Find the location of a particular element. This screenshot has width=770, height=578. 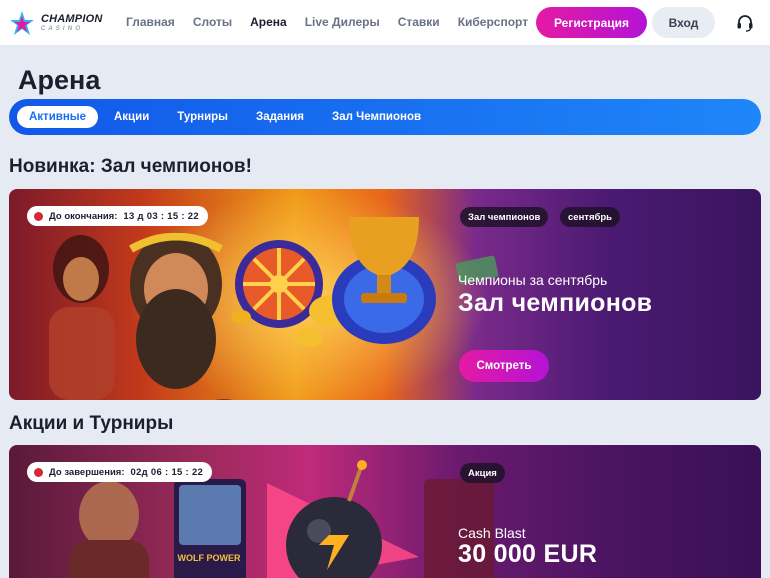

countdown-timer: До завершения: 02д 06 : 15 : 22 is located at coordinates (120, 472).